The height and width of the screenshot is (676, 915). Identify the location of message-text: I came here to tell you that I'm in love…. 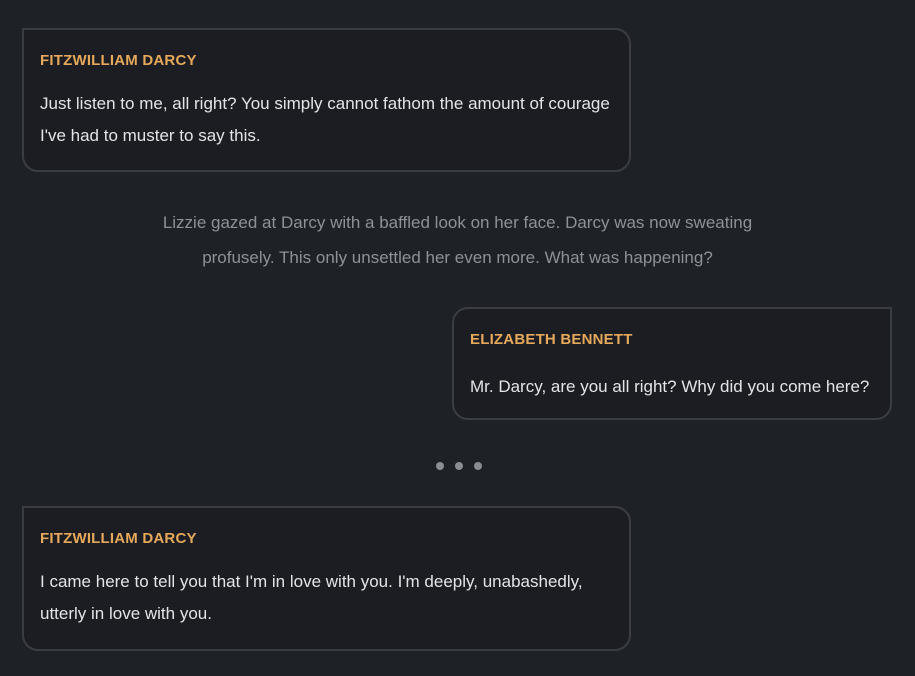
(311, 597).